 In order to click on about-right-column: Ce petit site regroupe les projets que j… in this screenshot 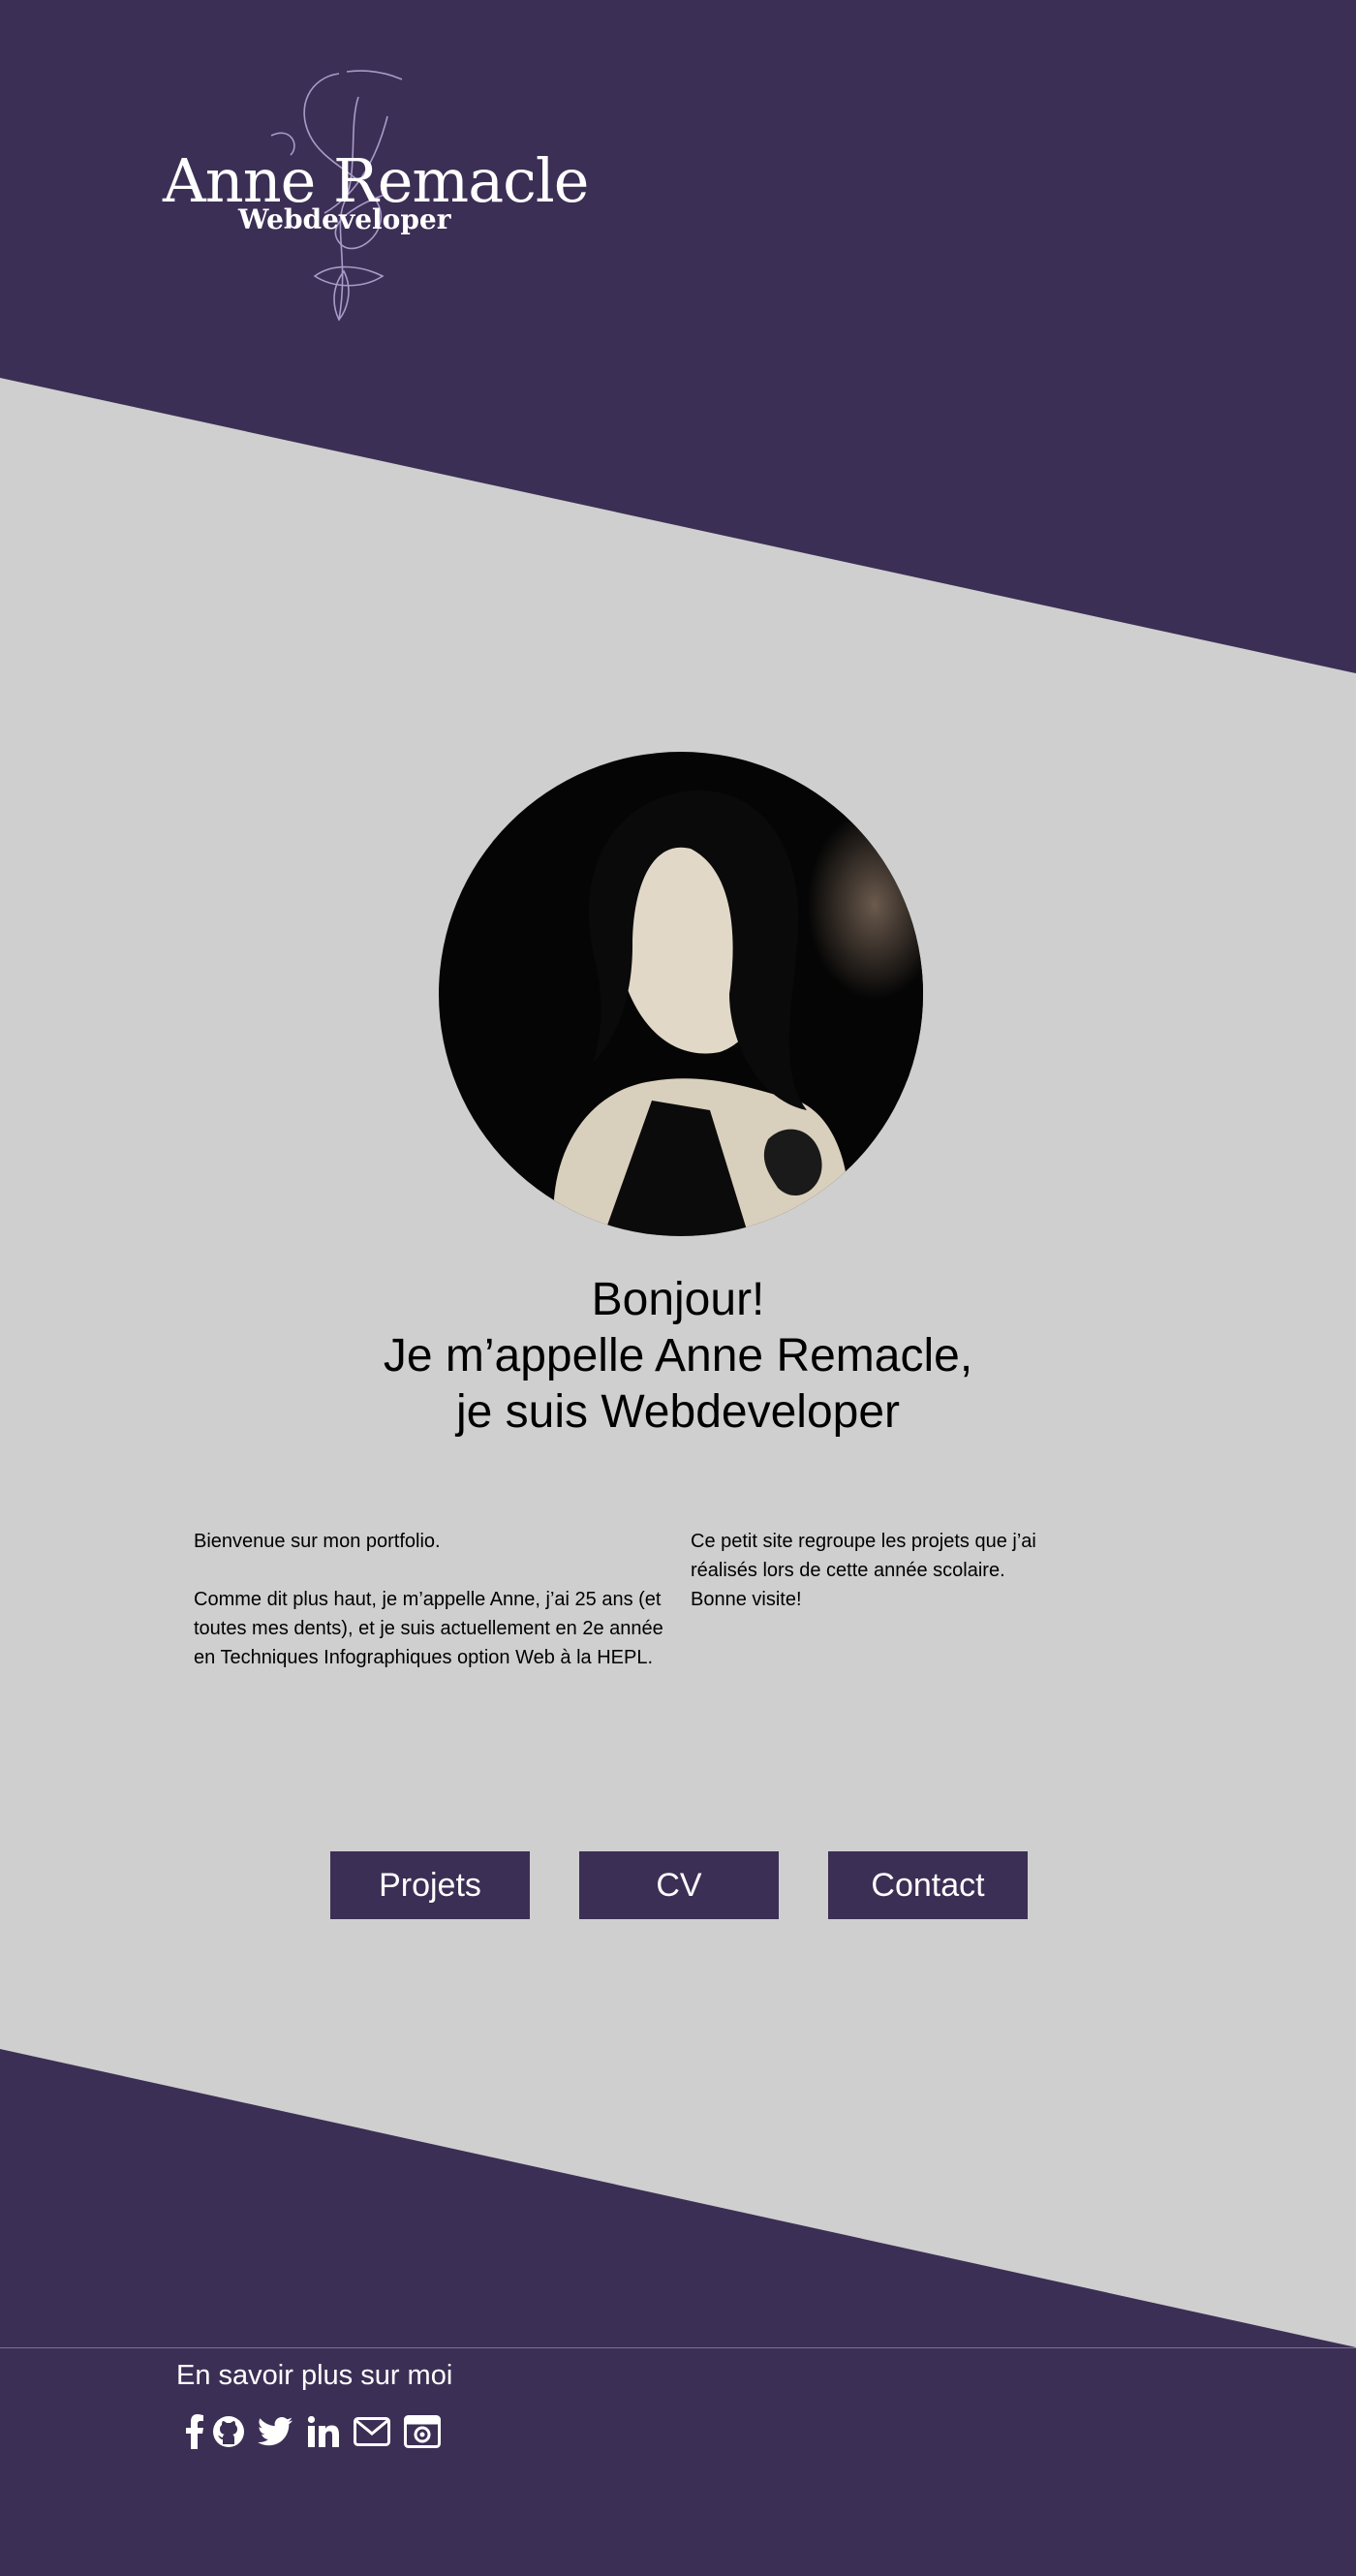, I will do `click(884, 1570)`.